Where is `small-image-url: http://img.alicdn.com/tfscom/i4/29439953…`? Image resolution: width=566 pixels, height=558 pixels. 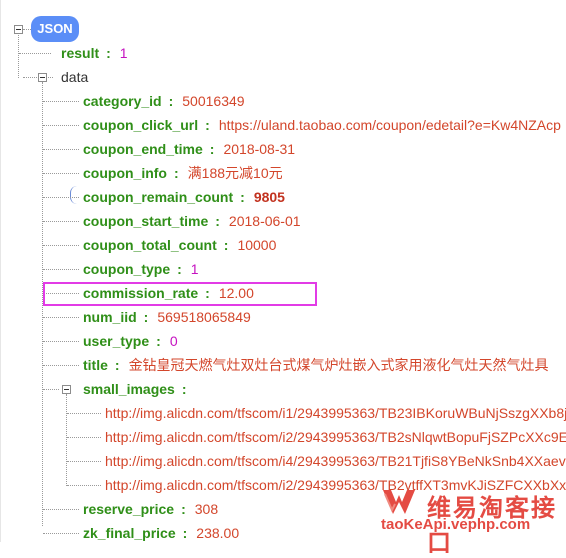
small-image-url: http://img.alicdn.com/tfscom/i4/29439953… is located at coordinates (335, 461).